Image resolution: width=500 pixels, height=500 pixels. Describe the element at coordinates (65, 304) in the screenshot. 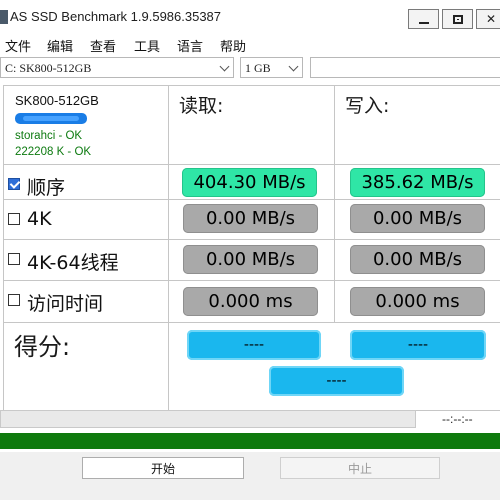

I see `access-label: 访问时间` at that location.